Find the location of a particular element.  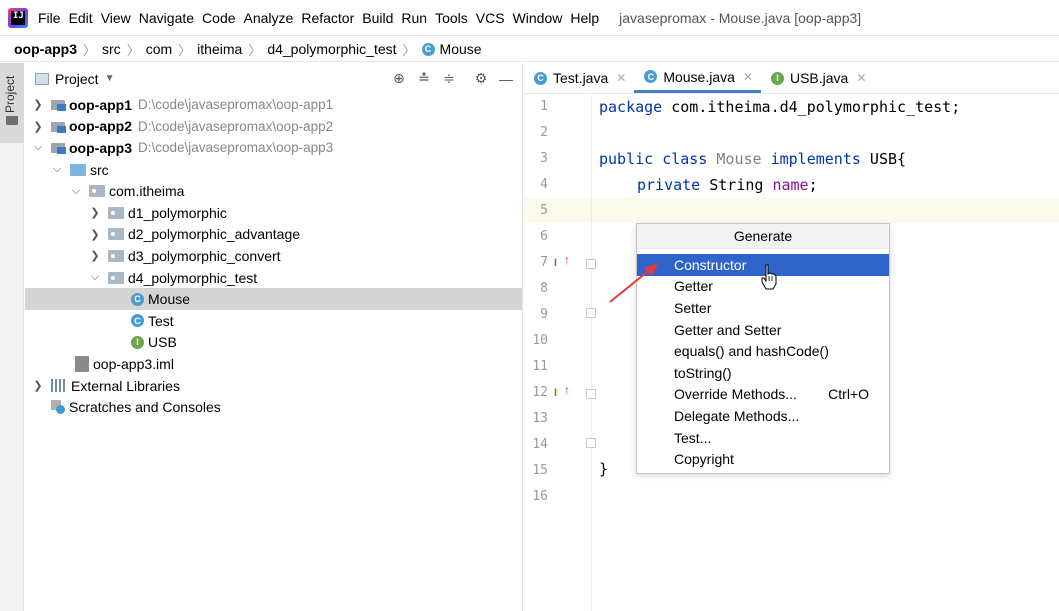

crumb-com: com is located at coordinates (159, 49).